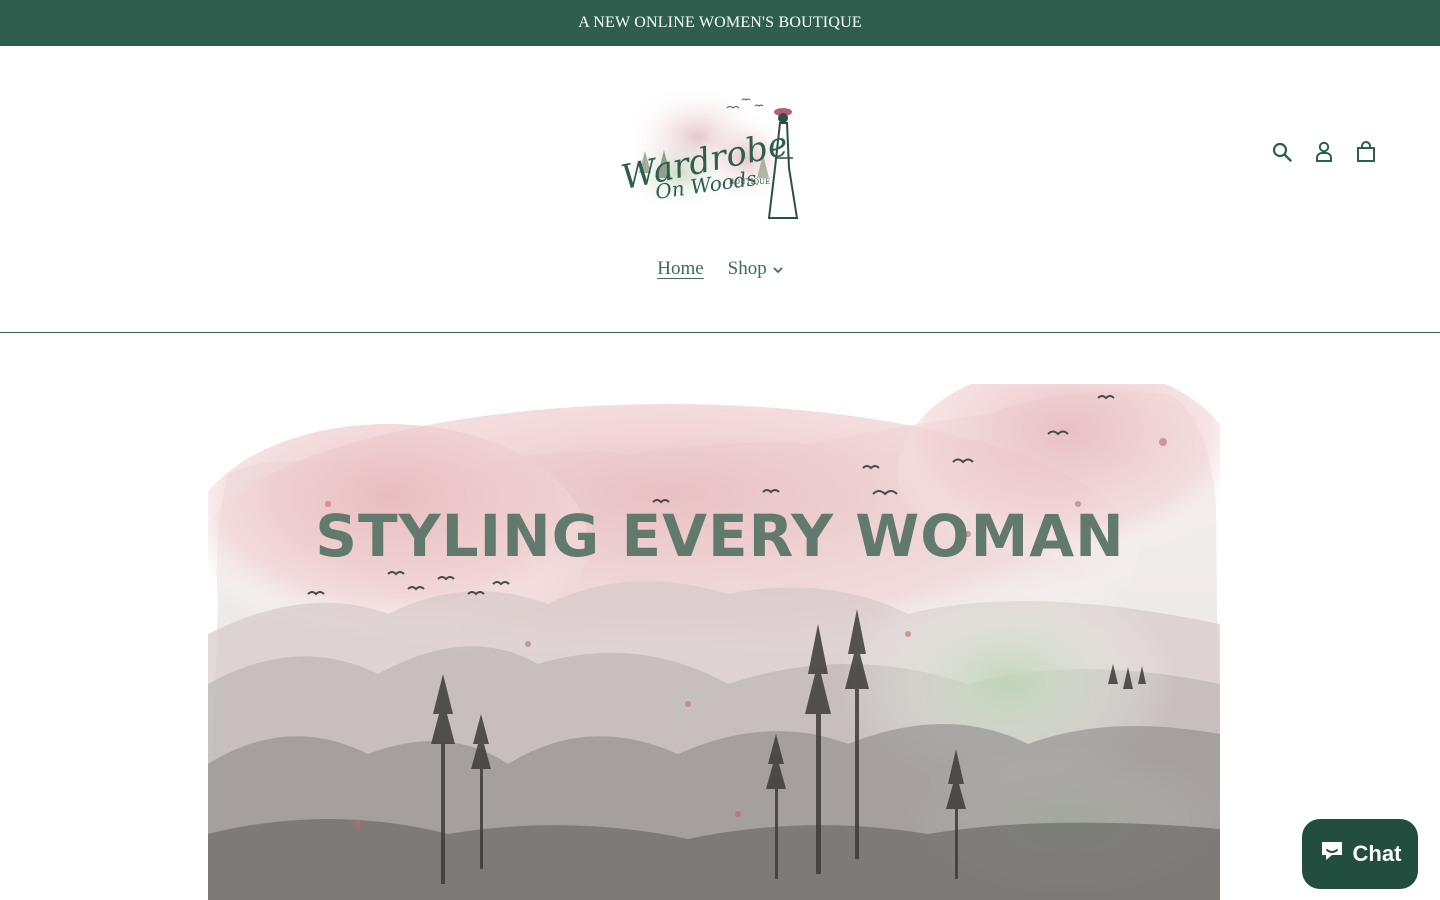 This screenshot has height=900, width=1440. What do you see at coordinates (747, 268) in the screenshot?
I see `nav-item-label: Shop` at bounding box center [747, 268].